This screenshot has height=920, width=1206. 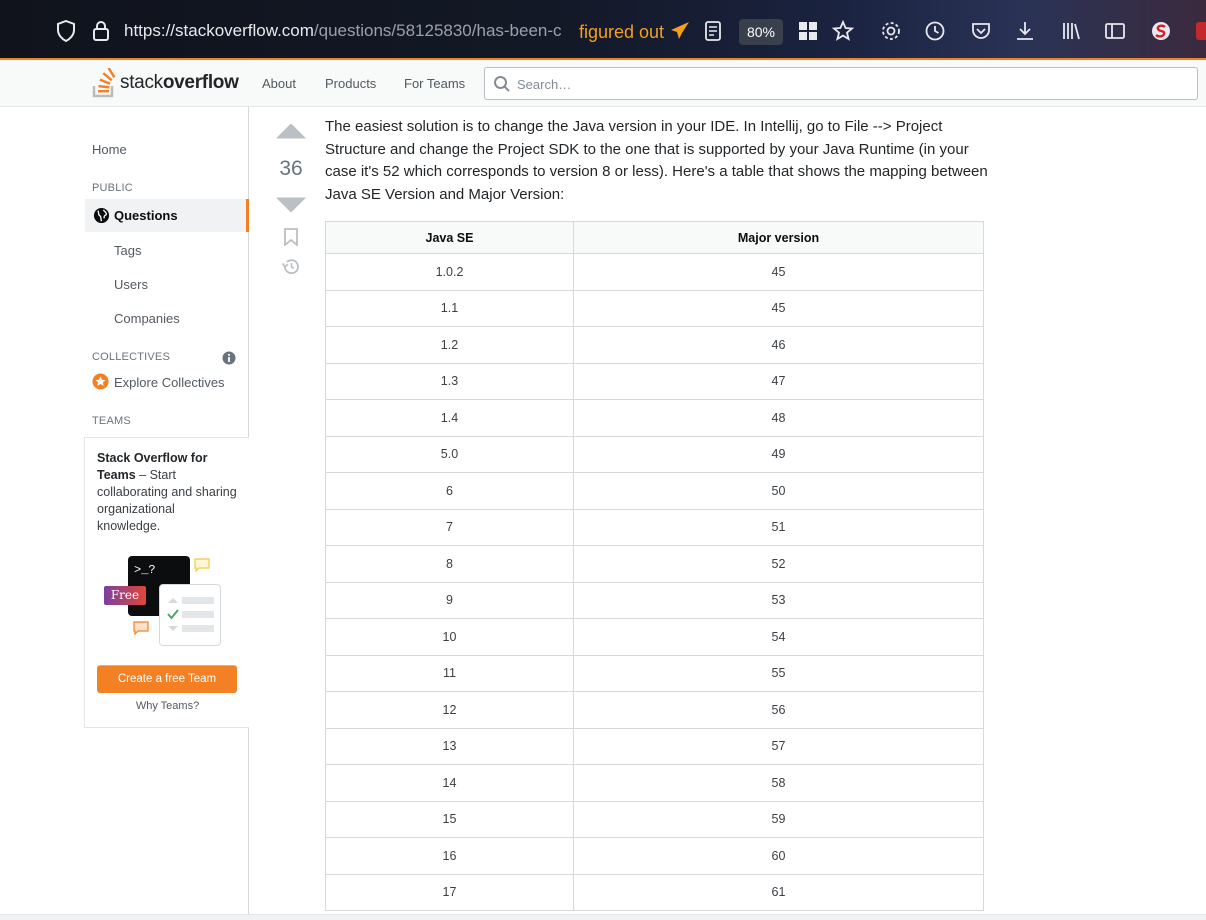 I want to click on extension-ublock-icon, so click(x=1201, y=31).